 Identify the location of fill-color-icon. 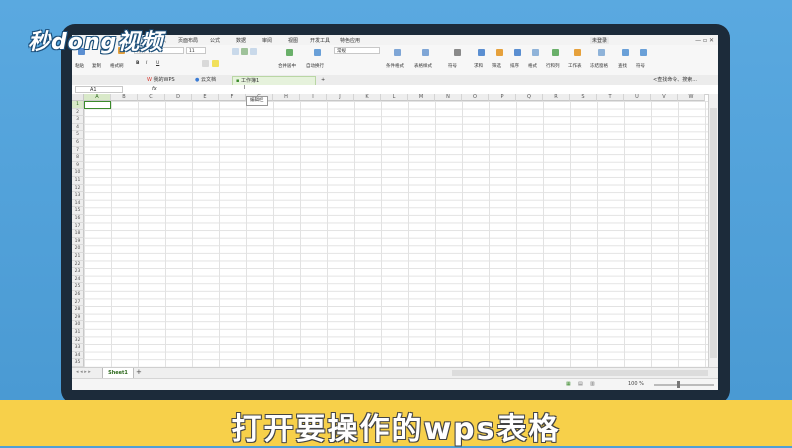
(215, 63).